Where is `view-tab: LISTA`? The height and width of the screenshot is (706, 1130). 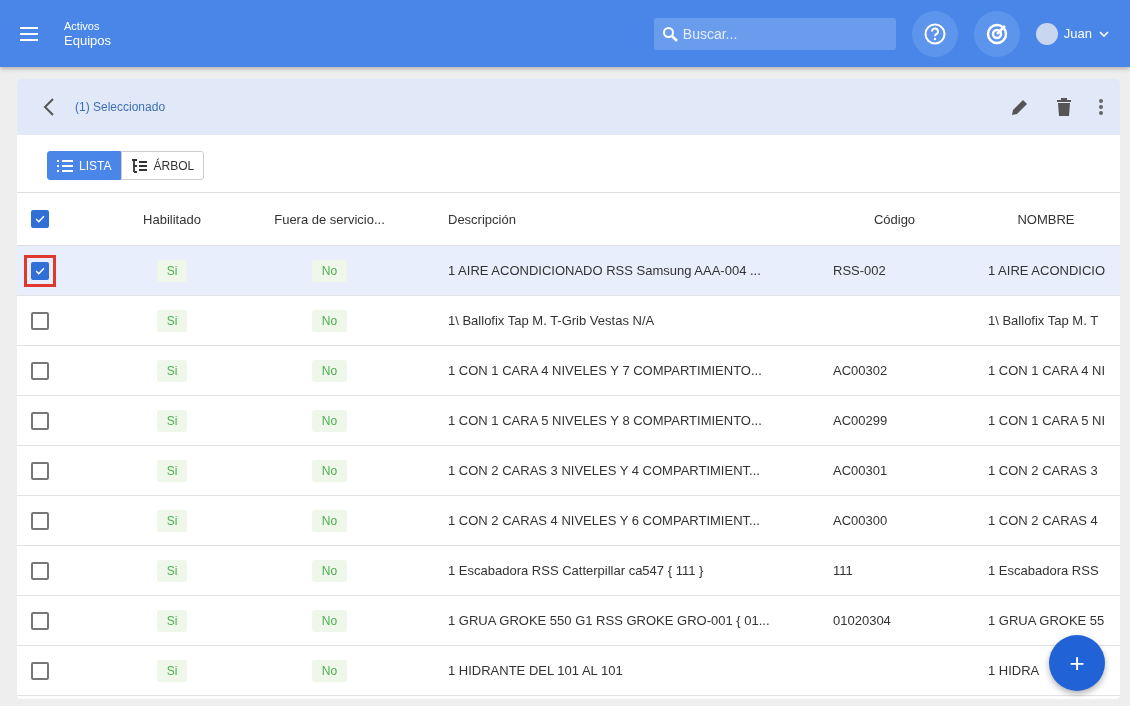 view-tab: LISTA is located at coordinates (84, 165).